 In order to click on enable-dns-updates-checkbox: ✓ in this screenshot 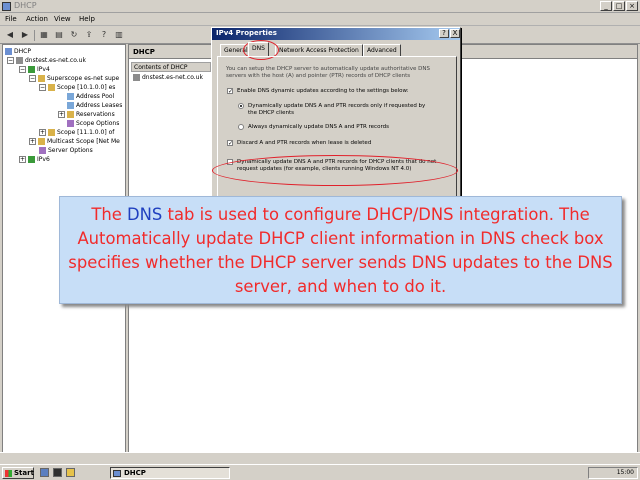, I will do `click(230, 91)`.